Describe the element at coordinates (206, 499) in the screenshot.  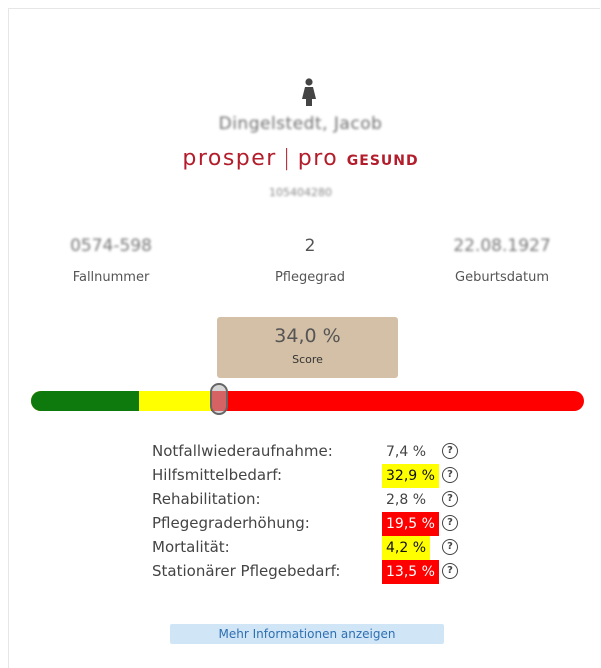
I see `metric-label: Rehabilitation:` at that location.